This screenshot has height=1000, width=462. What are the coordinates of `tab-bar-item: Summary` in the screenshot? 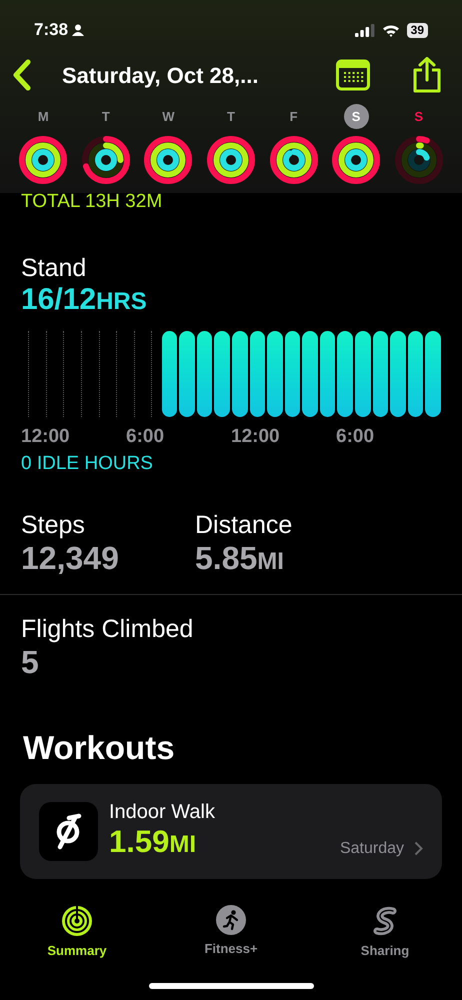 It's located at (77, 932).